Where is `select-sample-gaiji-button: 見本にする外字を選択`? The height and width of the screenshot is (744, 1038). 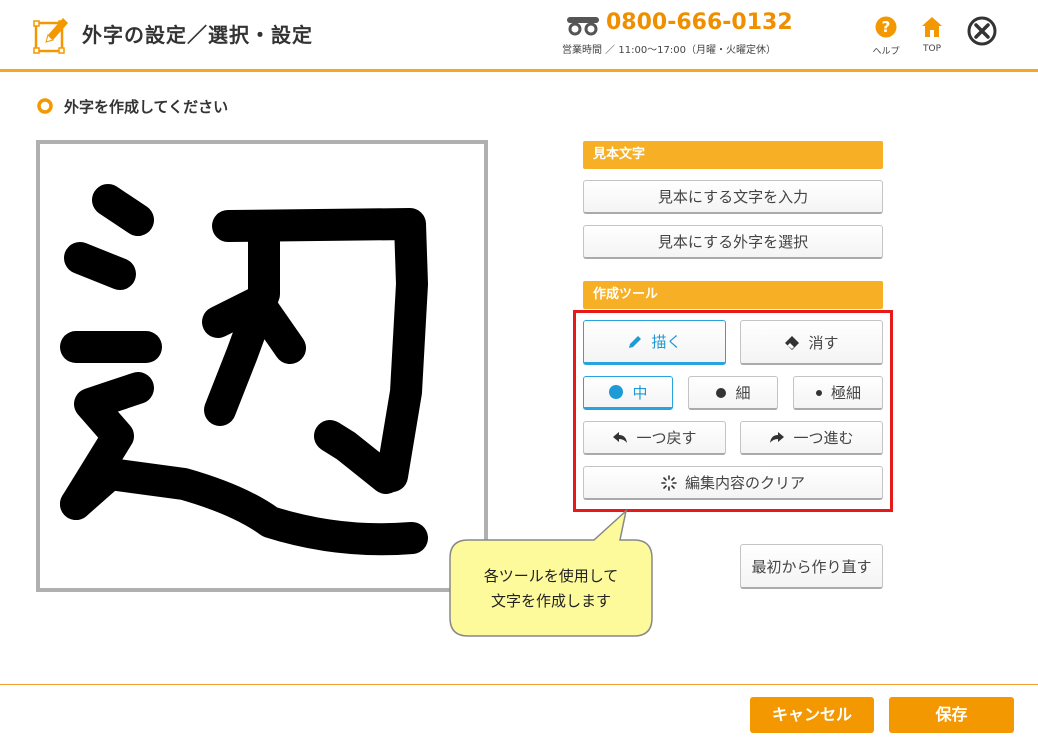
select-sample-gaiji-button: 見本にする外字を選択 is located at coordinates (733, 242).